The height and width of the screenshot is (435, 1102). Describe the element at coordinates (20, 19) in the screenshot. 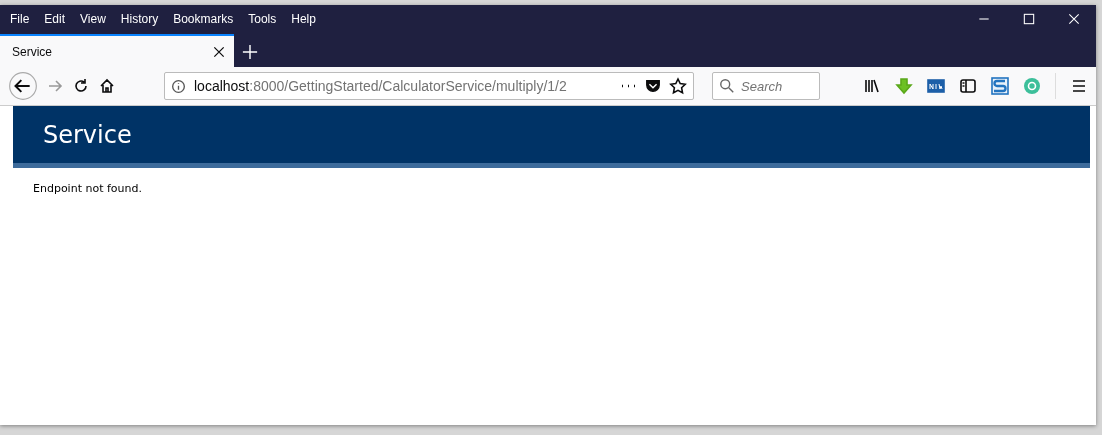

I see `menu-item: File` at that location.